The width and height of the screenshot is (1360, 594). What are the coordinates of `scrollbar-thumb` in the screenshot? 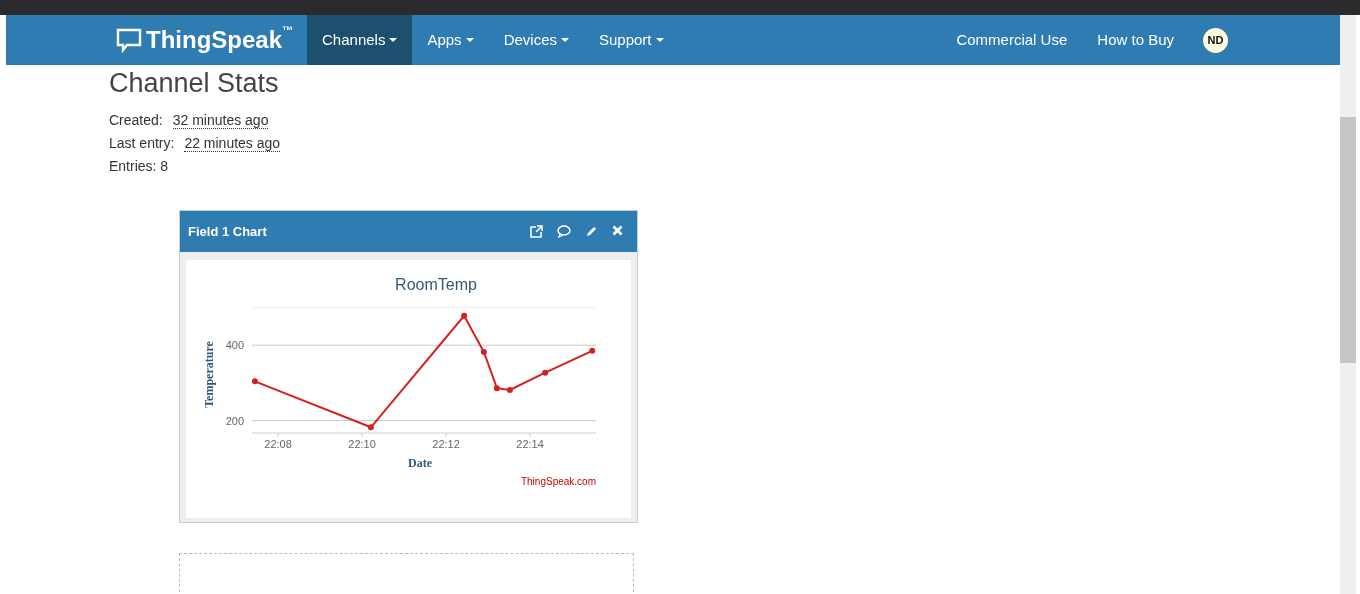 It's located at (1348, 240).